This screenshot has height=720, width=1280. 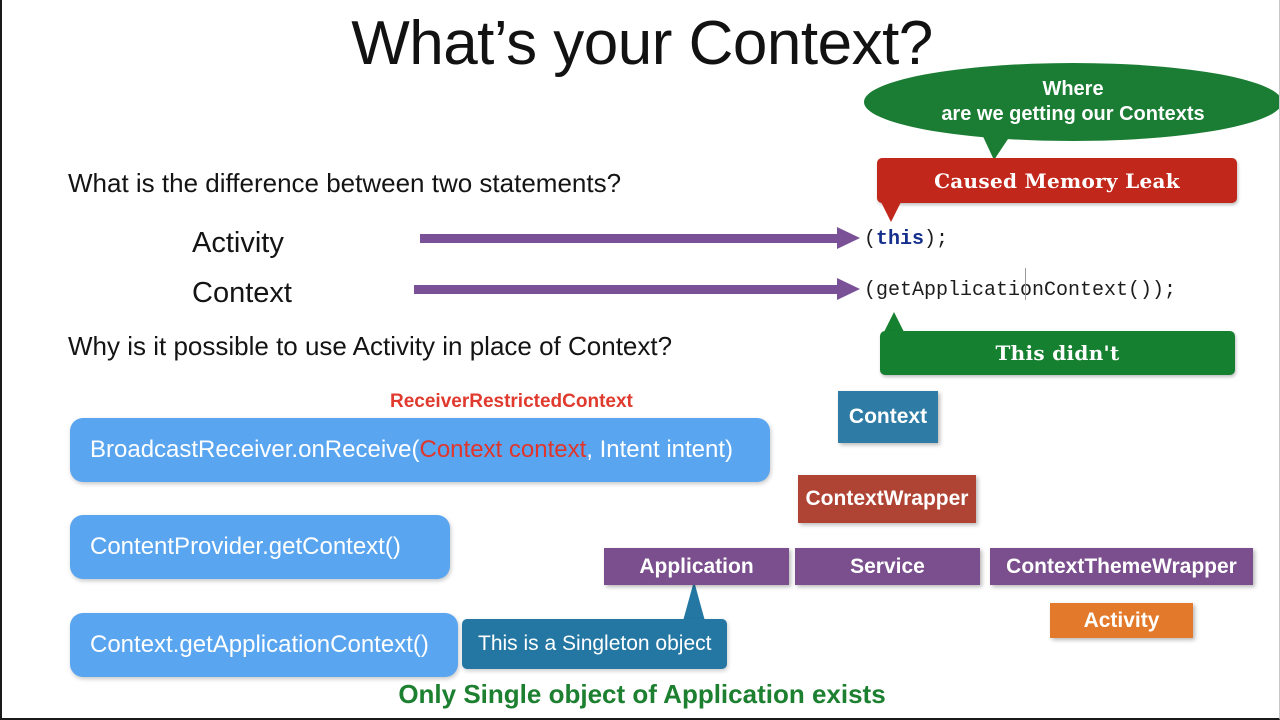 What do you see at coordinates (511, 401) in the screenshot?
I see `label-receiver-restricted-context: ReceiverRestrictedContext` at bounding box center [511, 401].